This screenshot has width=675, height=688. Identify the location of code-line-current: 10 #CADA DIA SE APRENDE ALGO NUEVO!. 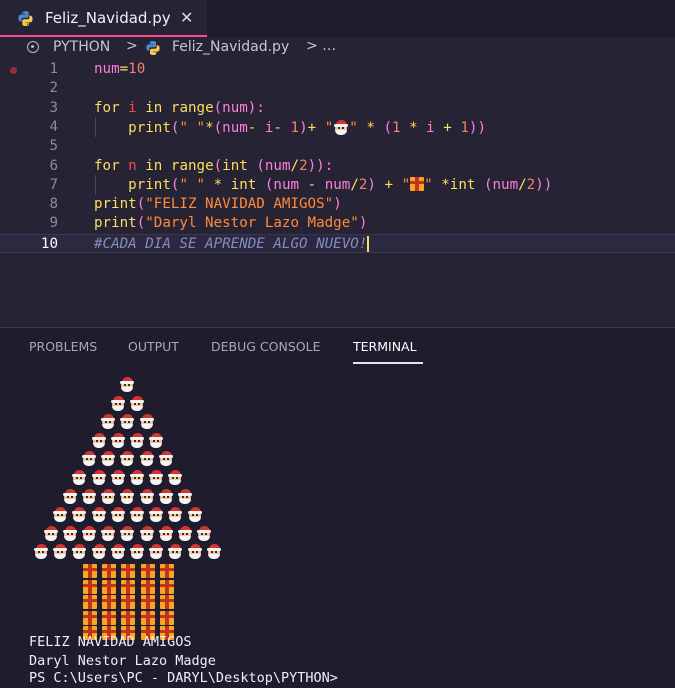
(337, 243).